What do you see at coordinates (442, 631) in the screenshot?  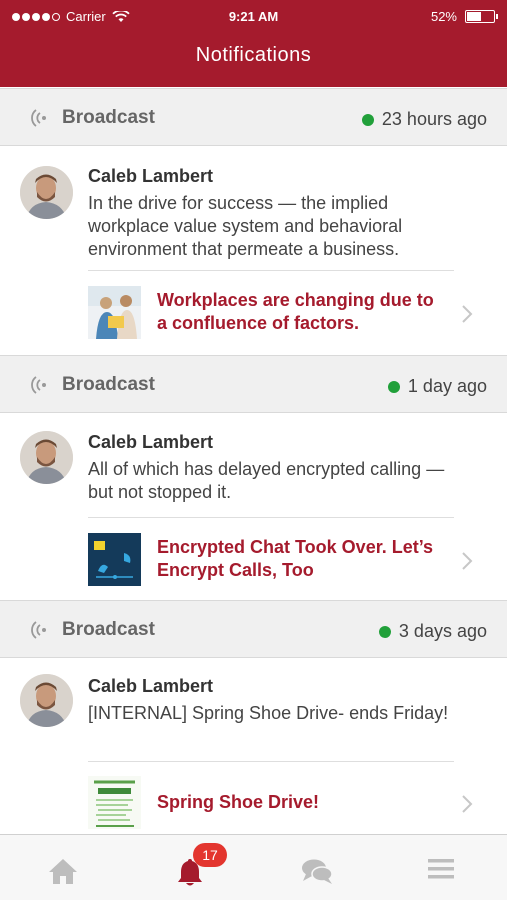 I see `timestamp: 3 days ago` at bounding box center [442, 631].